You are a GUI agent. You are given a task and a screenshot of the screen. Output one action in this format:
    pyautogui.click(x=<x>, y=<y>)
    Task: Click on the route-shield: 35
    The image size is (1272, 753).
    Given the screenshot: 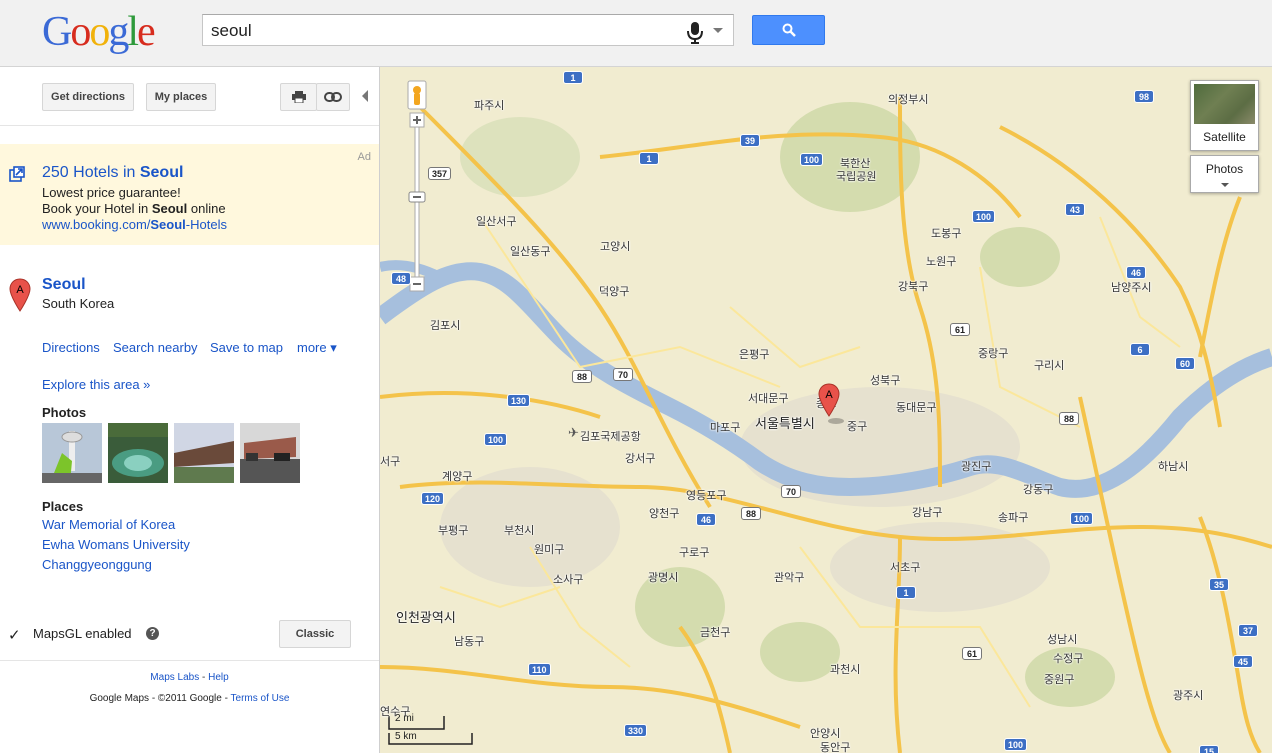 What is the action you would take?
    pyautogui.click(x=1219, y=584)
    